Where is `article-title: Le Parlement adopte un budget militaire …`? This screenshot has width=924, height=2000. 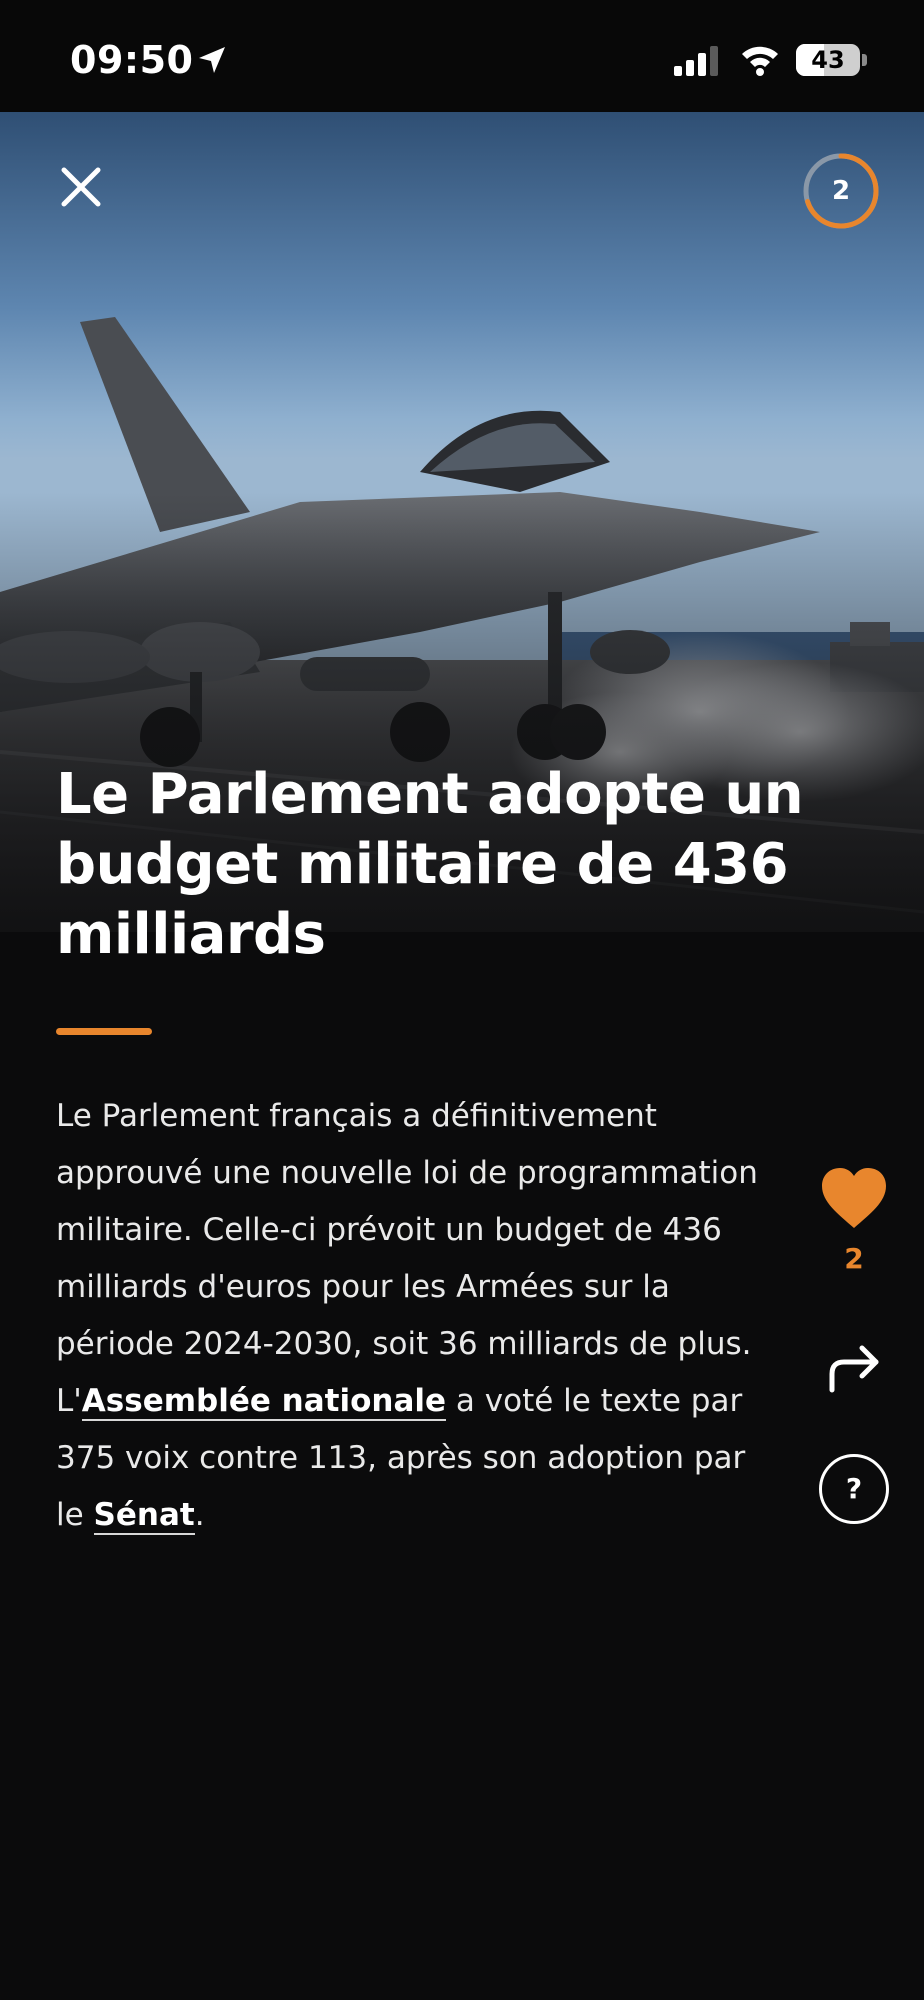 article-title: Le Parlement adopte un budget militaire … is located at coordinates (430, 864).